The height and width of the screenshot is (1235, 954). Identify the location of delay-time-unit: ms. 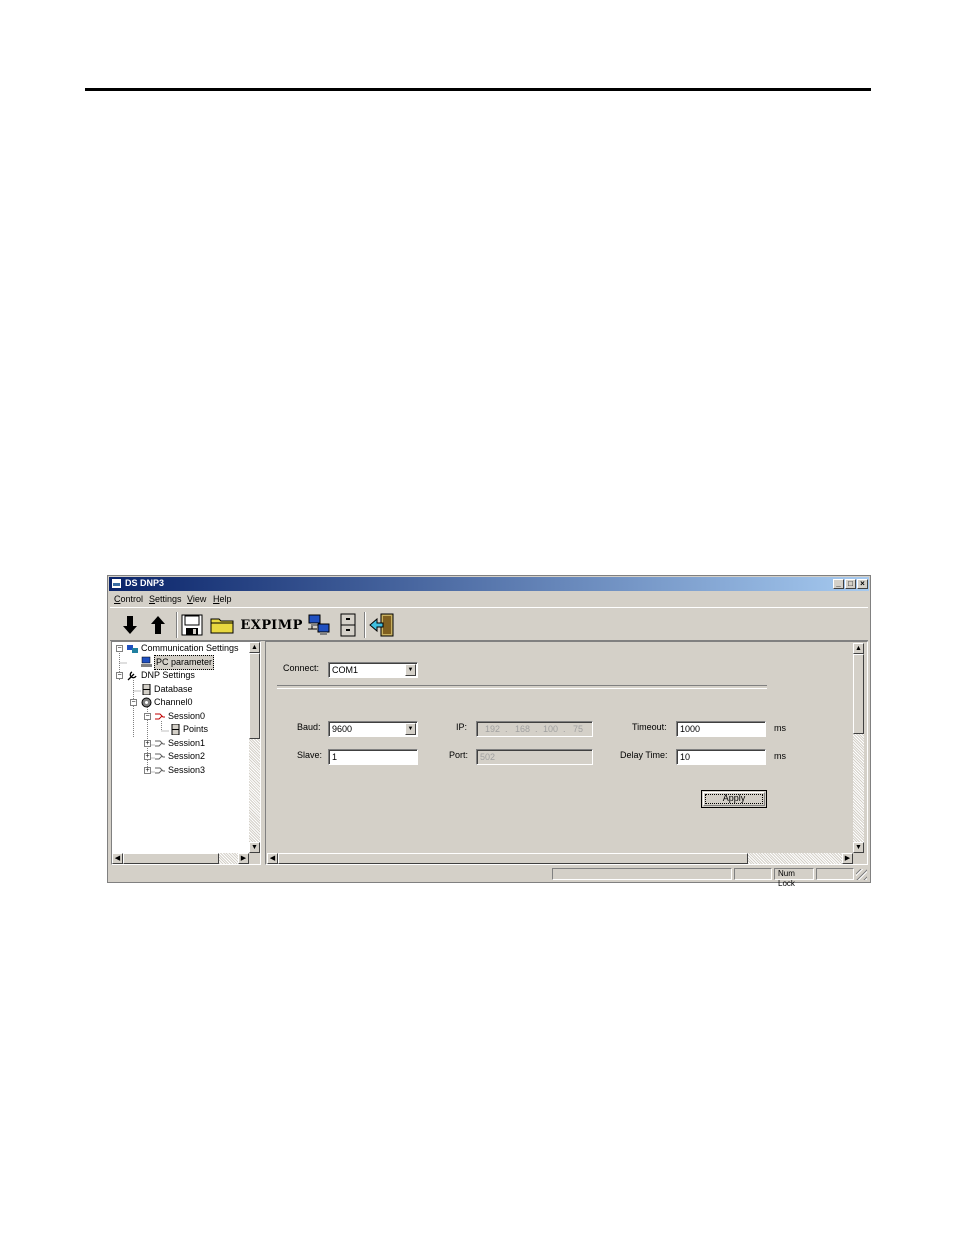
(780, 756).